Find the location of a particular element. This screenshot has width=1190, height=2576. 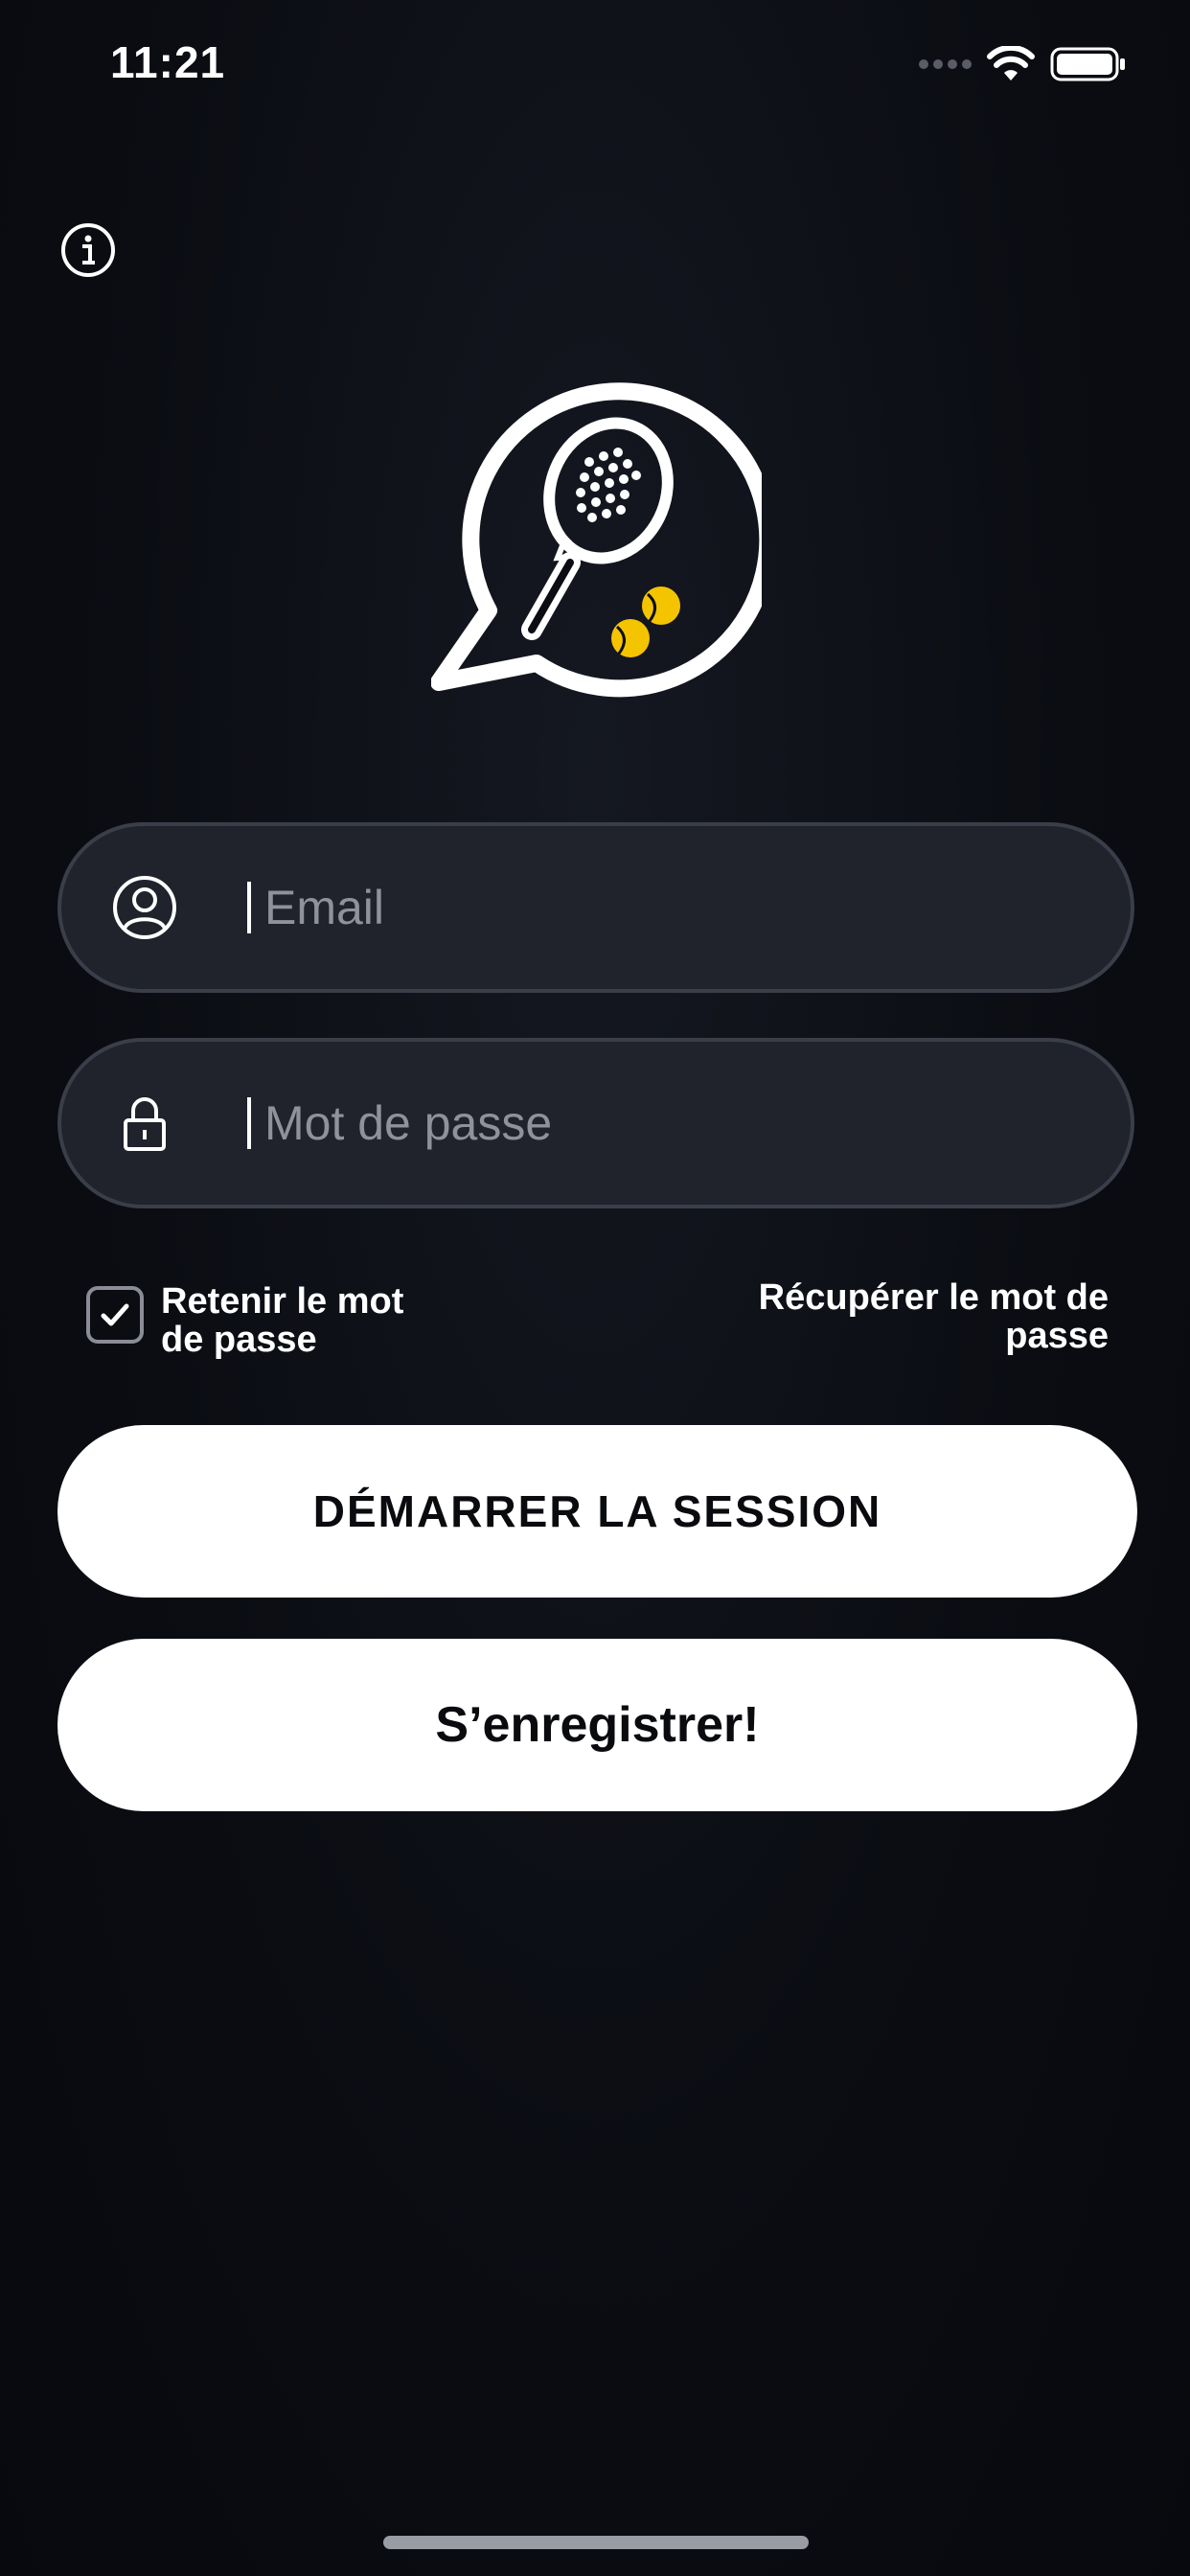

recover-password-link: Récupérer le mot de passe is located at coordinates (927, 1316).